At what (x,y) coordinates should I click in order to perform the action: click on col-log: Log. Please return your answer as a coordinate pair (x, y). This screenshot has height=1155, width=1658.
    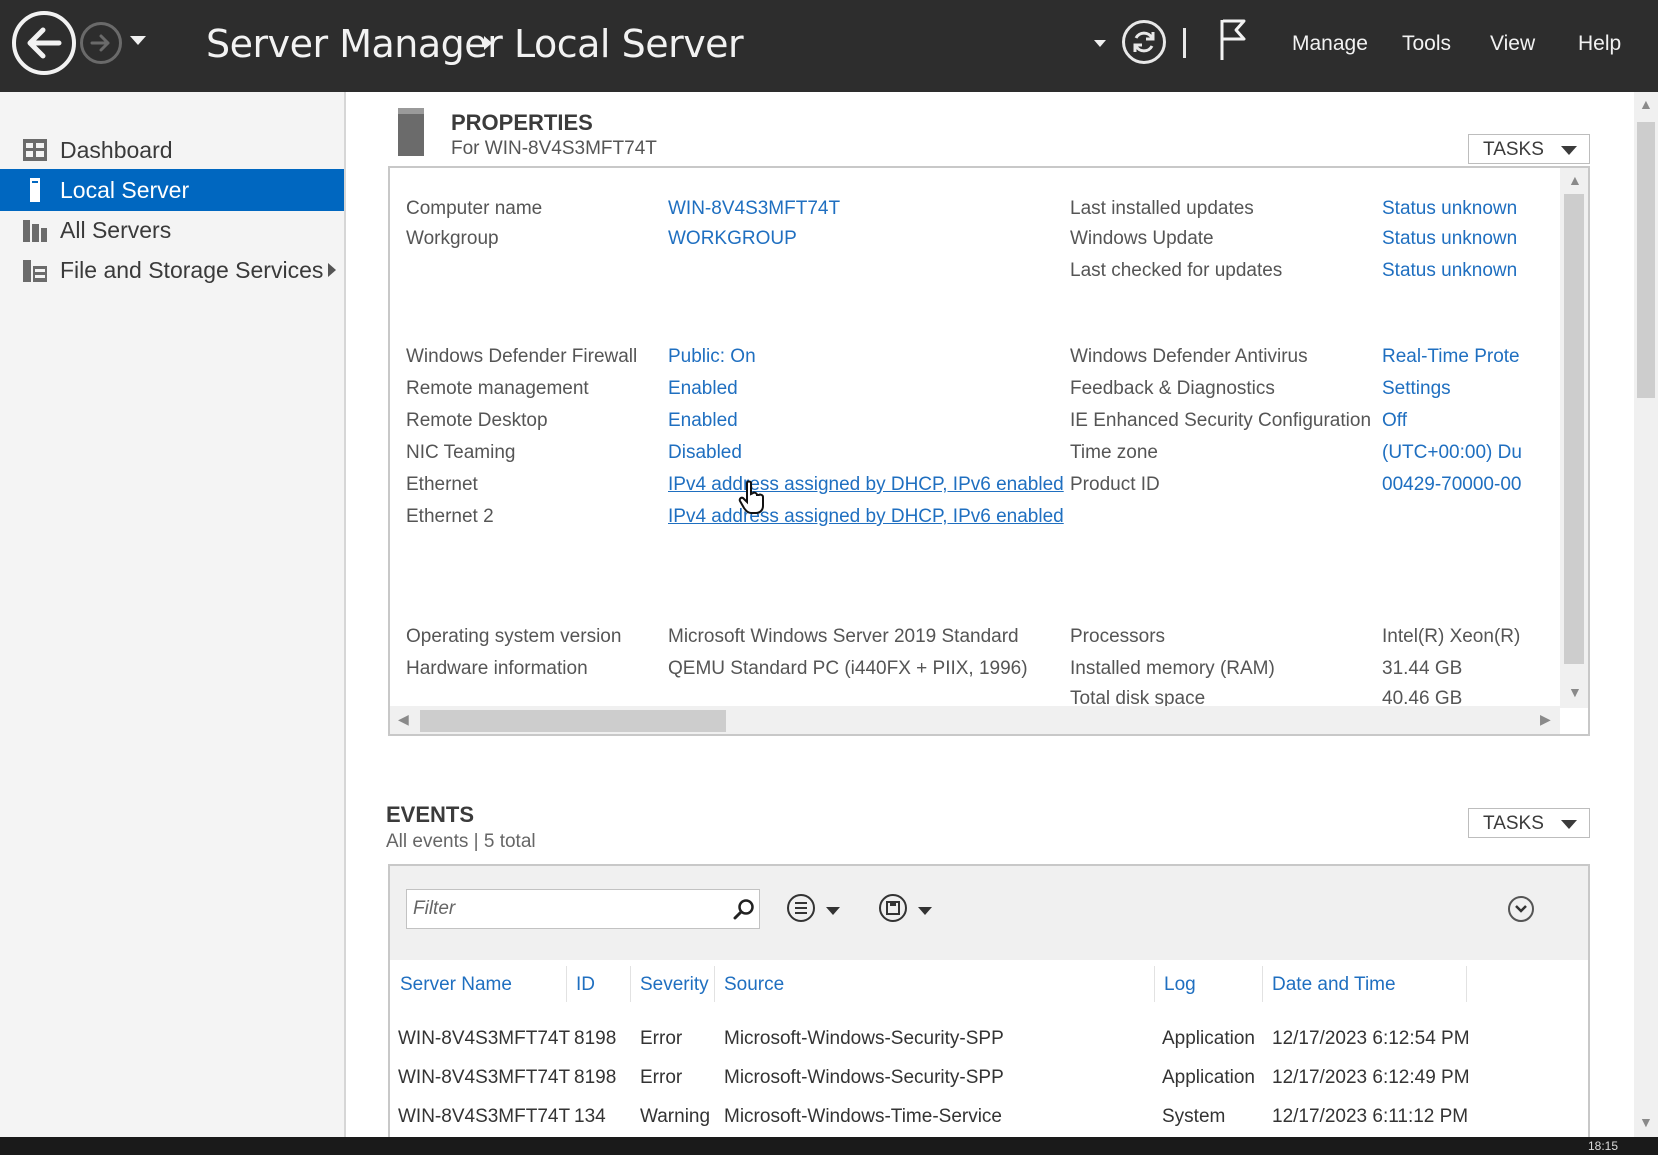
    Looking at the image, I should click on (1180, 985).